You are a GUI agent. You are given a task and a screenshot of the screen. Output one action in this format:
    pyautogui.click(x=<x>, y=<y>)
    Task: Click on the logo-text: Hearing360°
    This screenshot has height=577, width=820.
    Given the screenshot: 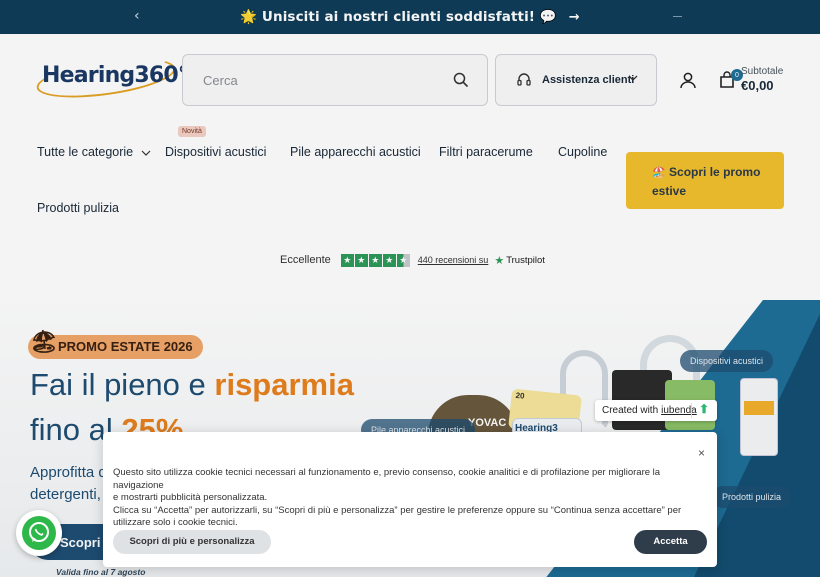 What is the action you would take?
    pyautogui.click(x=115, y=75)
    